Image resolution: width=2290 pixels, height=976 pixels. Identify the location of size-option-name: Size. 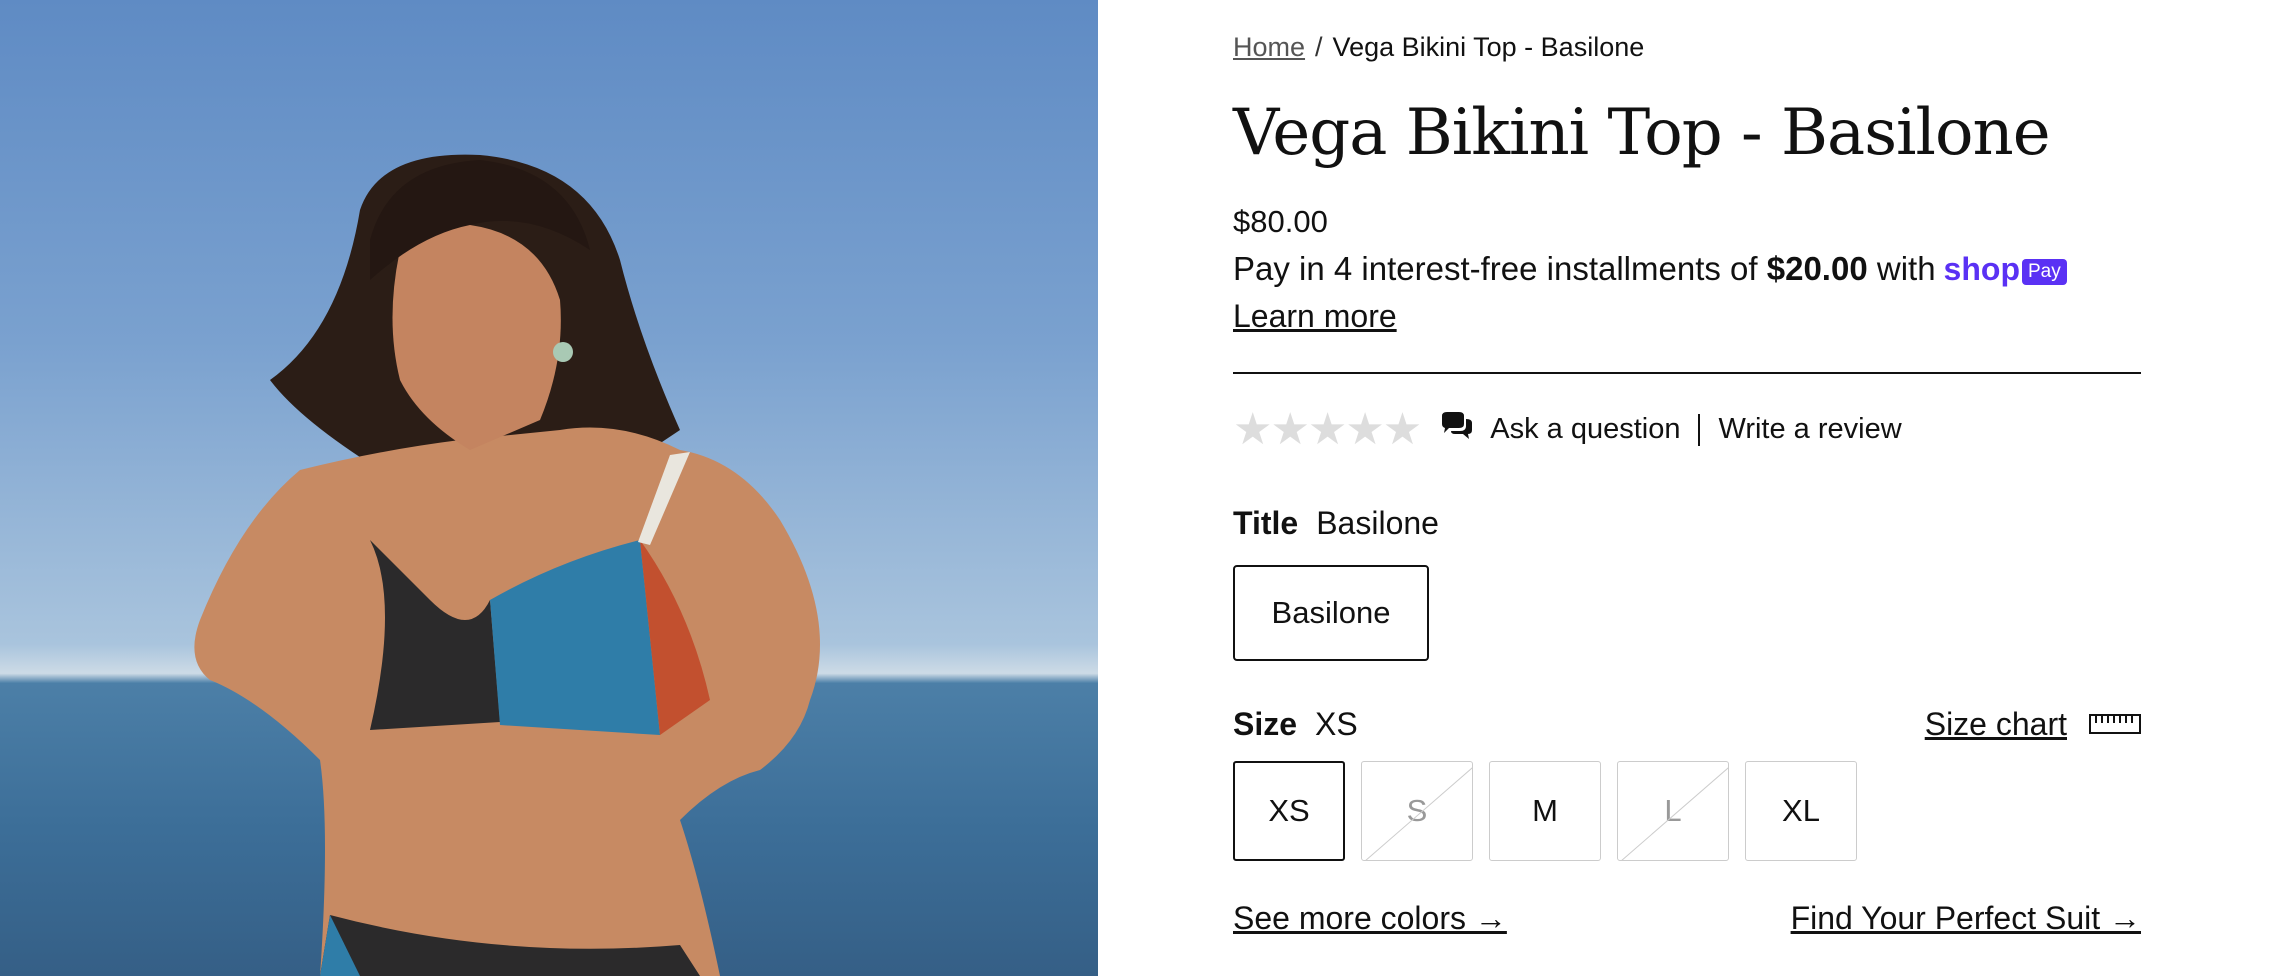
(1265, 724).